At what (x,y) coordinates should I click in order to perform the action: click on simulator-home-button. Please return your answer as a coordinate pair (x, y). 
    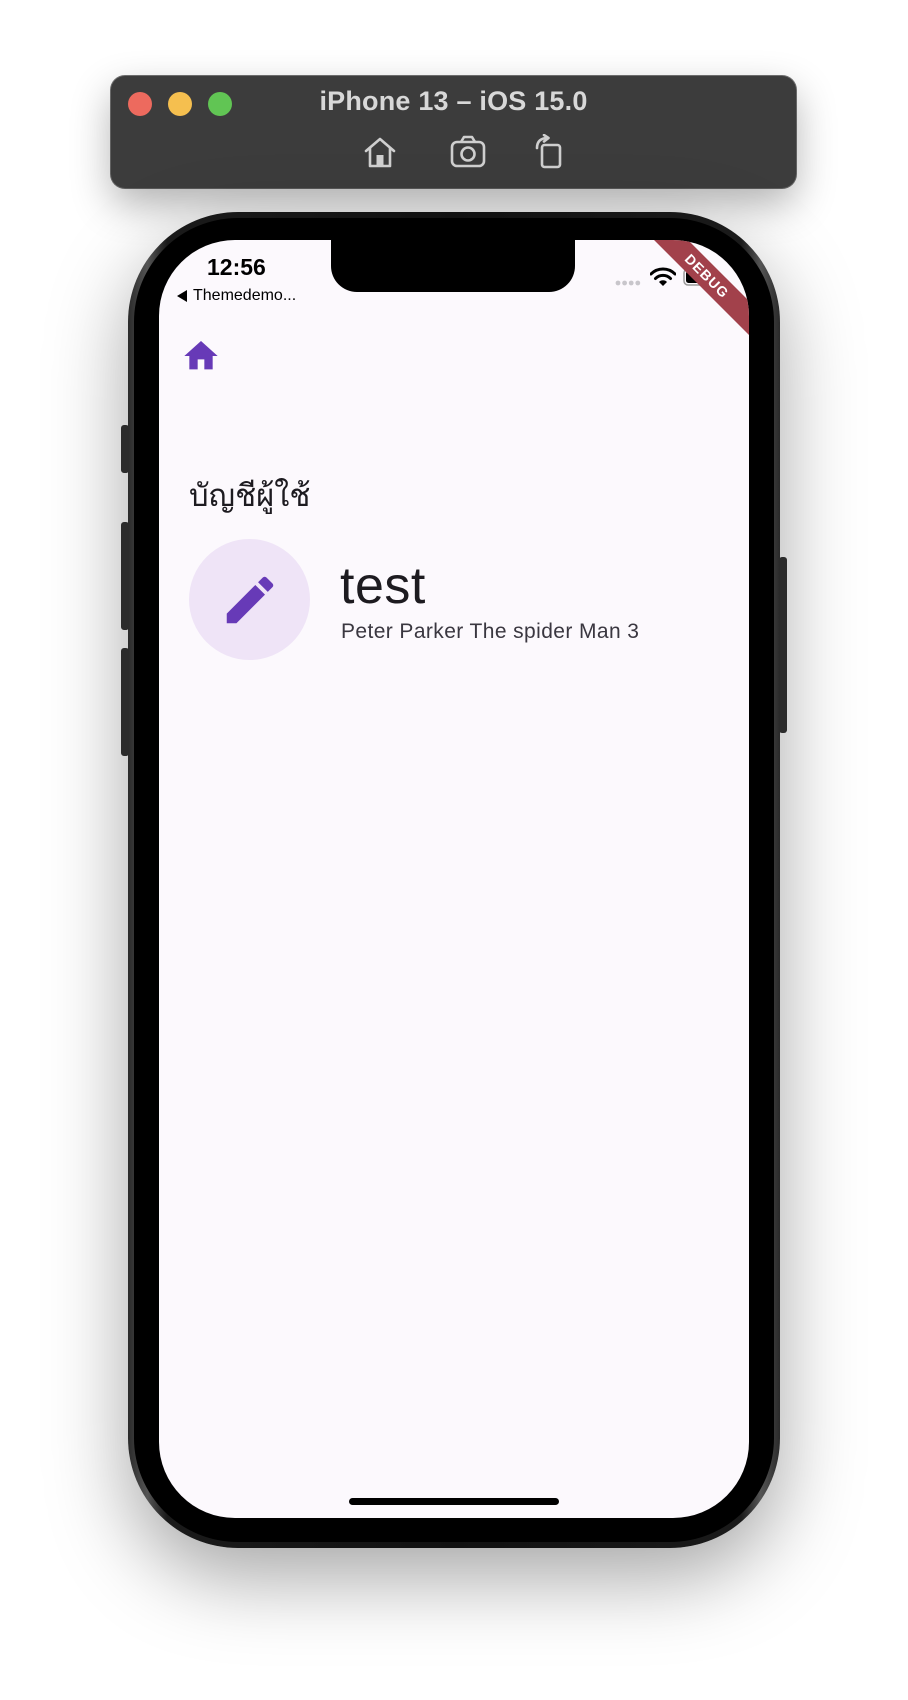
    Looking at the image, I should click on (380, 152).